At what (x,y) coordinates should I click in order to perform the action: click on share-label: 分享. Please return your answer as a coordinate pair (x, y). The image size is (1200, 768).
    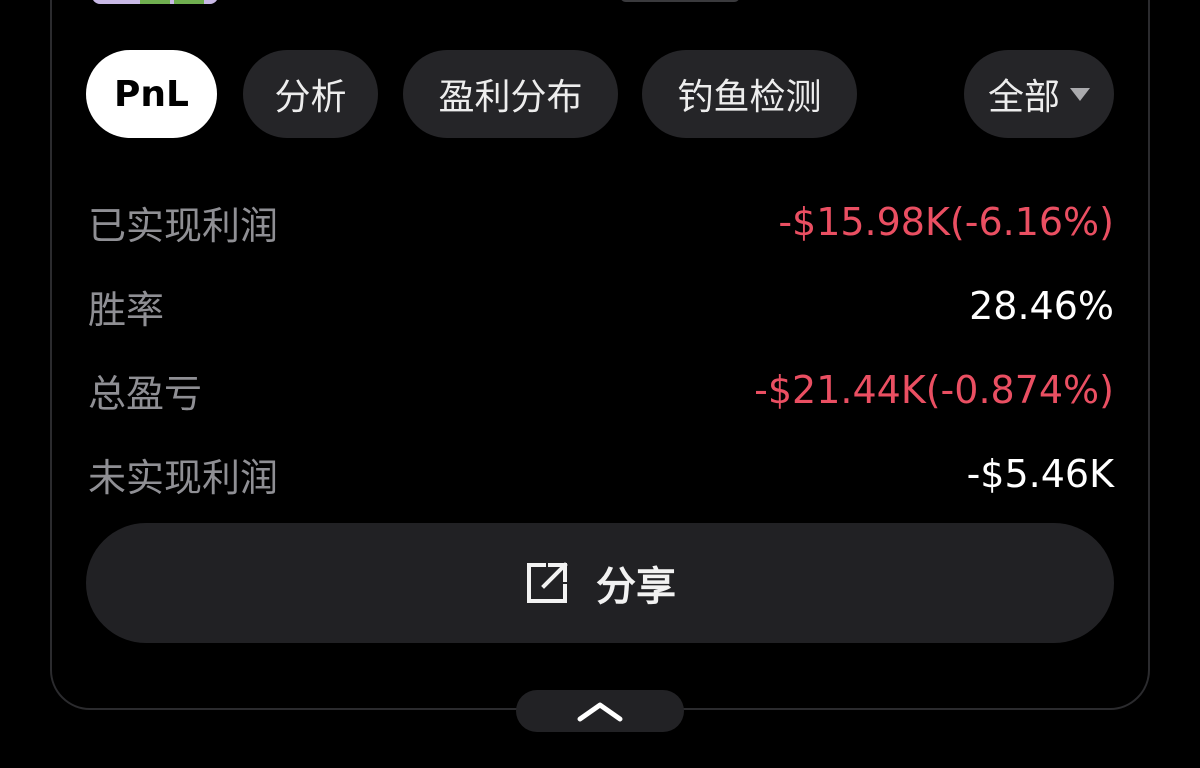
    Looking at the image, I should click on (636, 587).